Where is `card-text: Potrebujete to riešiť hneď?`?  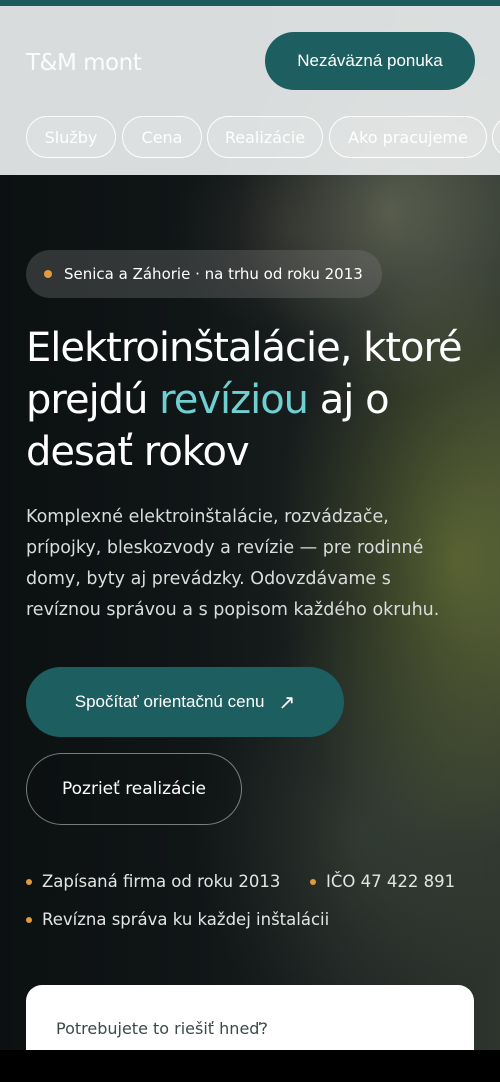
card-text: Potrebujete to riešiť hneď? is located at coordinates (162, 1028).